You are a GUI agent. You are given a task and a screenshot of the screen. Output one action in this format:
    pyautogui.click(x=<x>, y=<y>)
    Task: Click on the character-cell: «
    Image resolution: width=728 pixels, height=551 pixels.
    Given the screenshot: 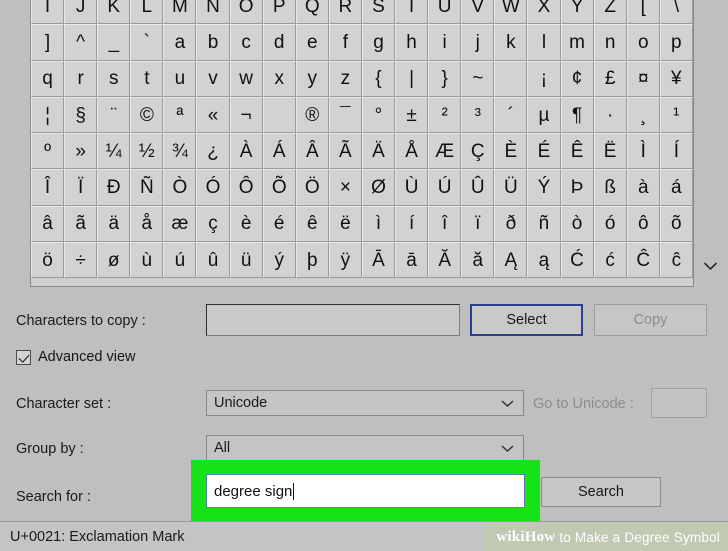 What is the action you would take?
    pyautogui.click(x=213, y=115)
    